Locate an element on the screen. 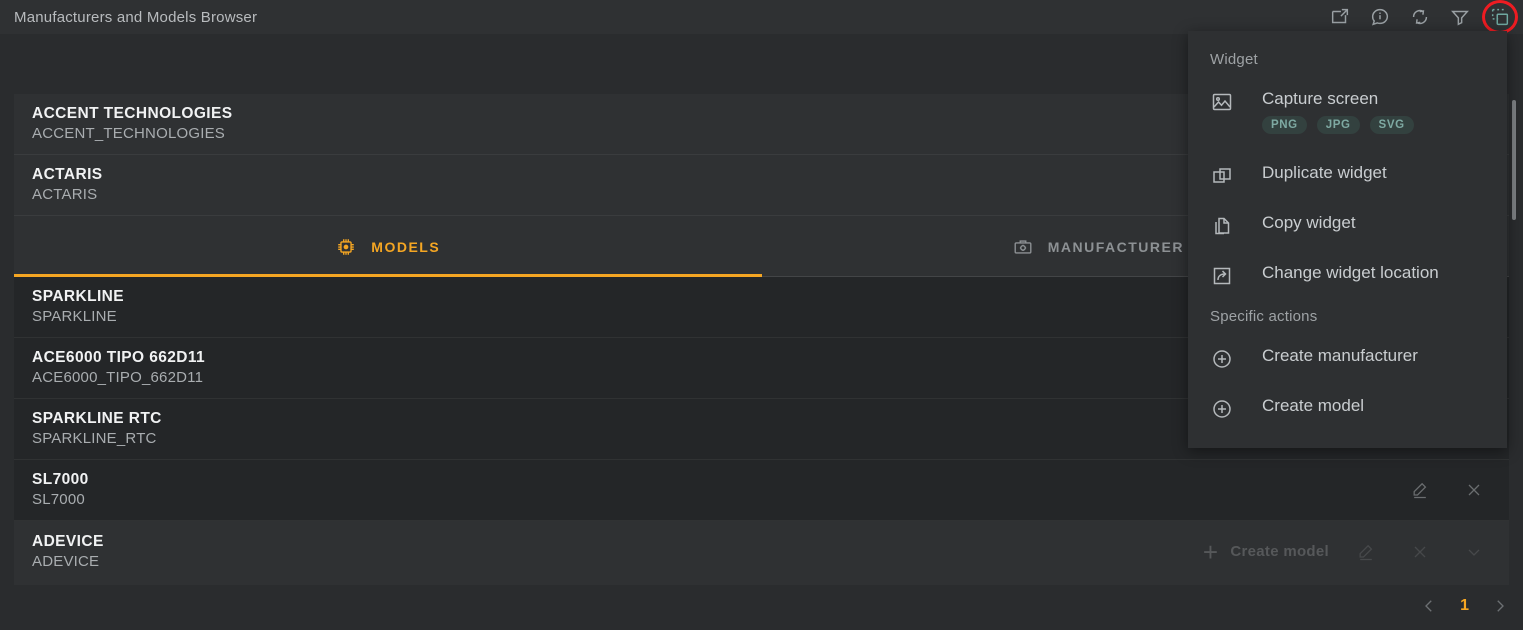 The image size is (1523, 630). model-name: SL7000 is located at coordinates (60, 479).